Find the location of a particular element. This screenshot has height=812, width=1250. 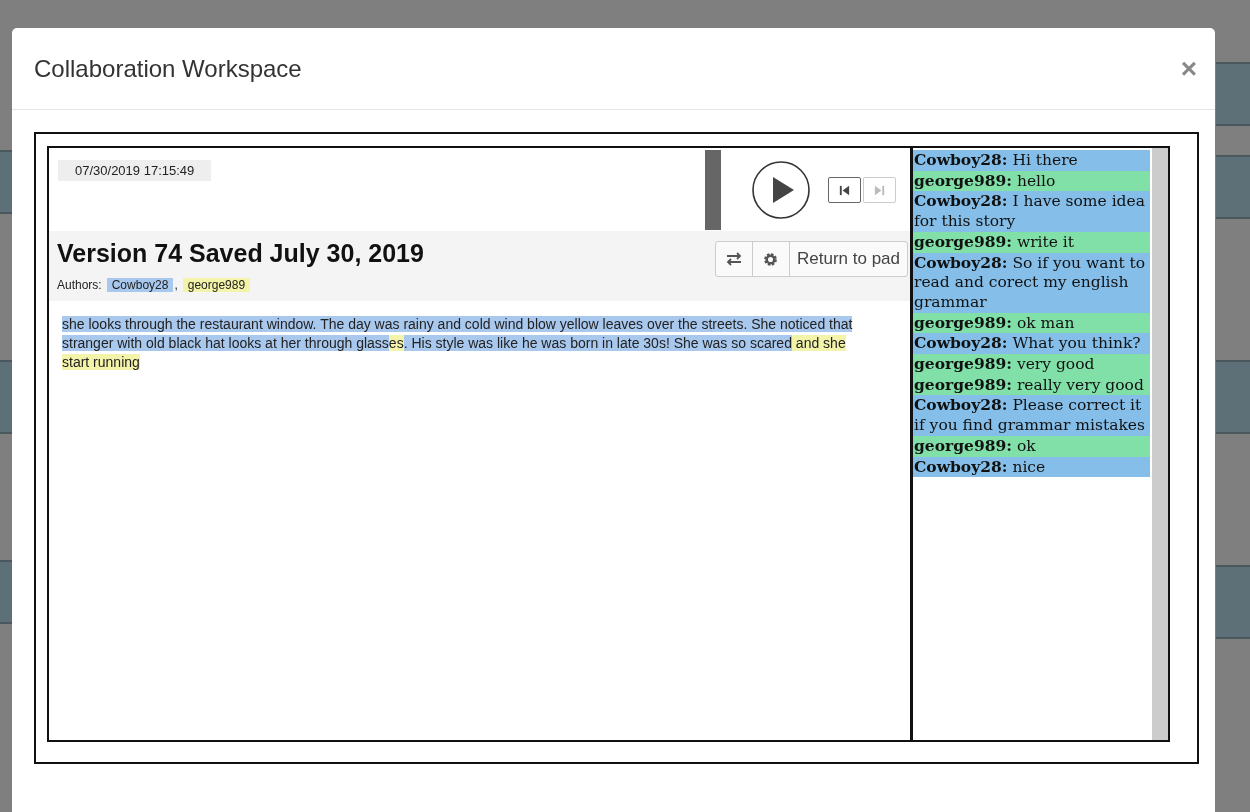

timestamp: 07/30/2019 17:15:49 is located at coordinates (135, 170).